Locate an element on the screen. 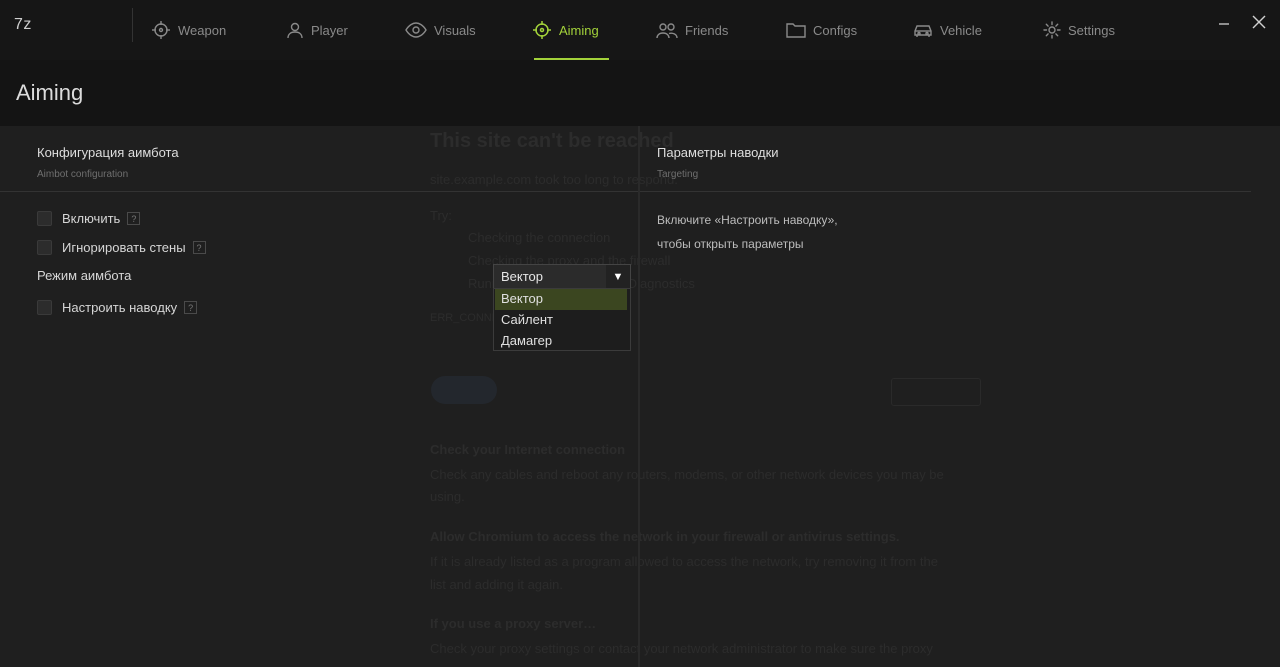  dropdown-arrow-icon: ▼ is located at coordinates (618, 276).